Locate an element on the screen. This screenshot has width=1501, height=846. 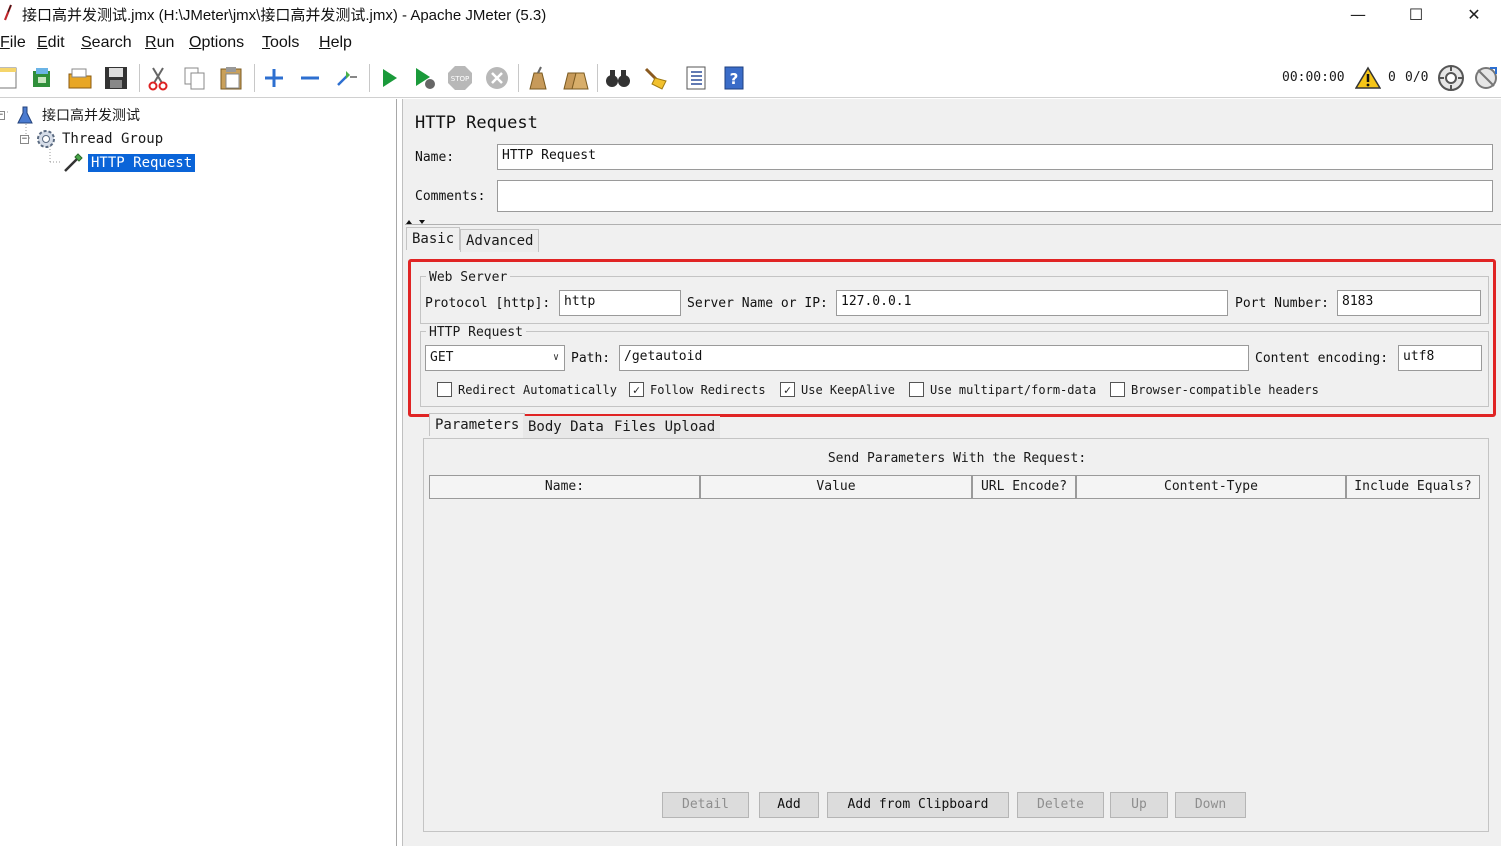
menu-edit: Edit is located at coordinates (51, 43).